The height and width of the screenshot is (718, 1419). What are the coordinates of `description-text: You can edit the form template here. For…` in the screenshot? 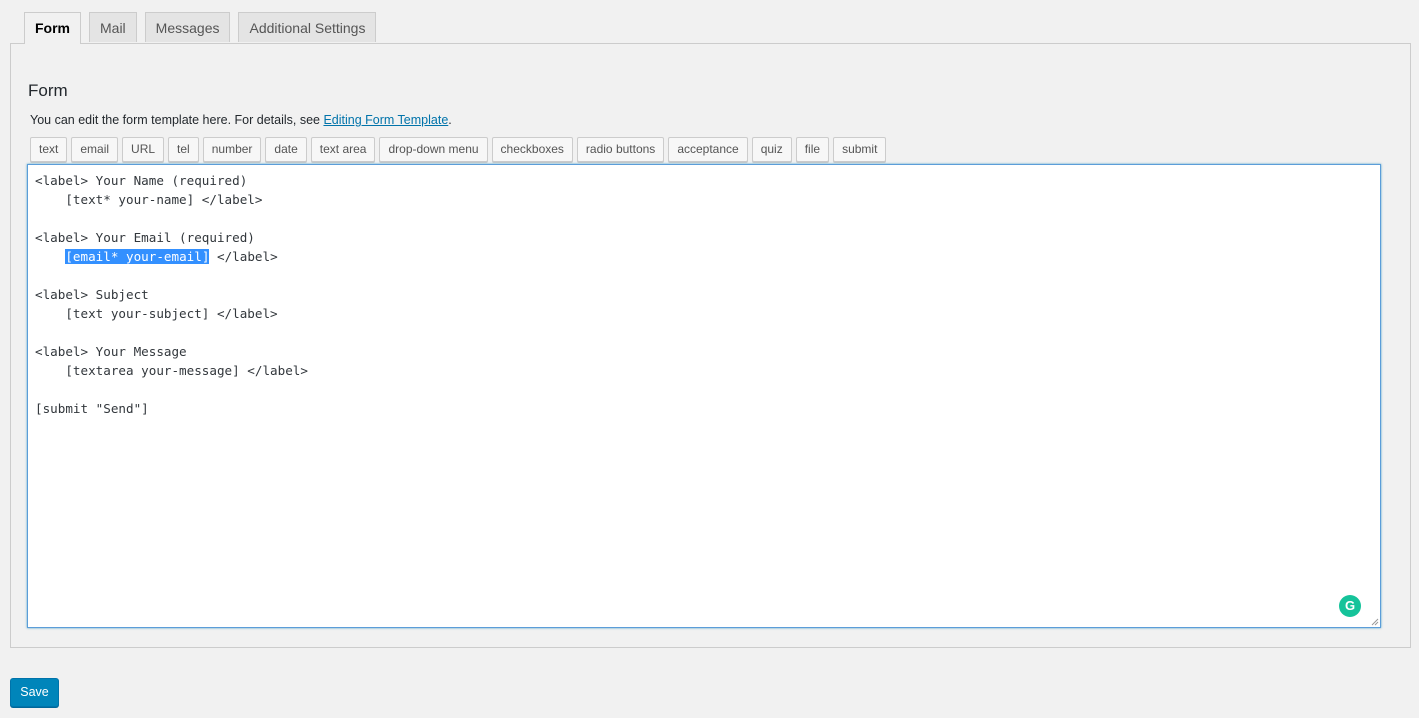 It's located at (177, 120).